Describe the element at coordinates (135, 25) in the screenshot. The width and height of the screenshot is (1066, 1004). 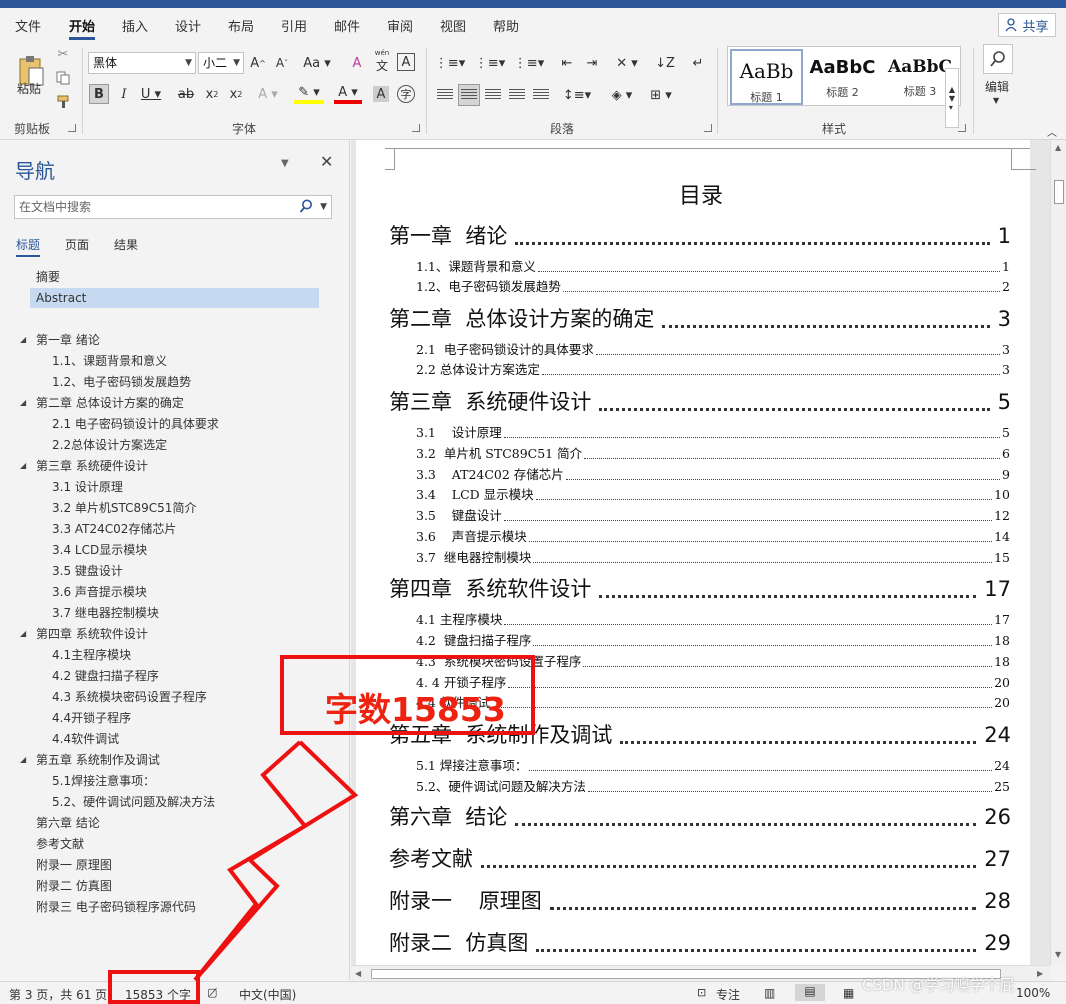
I see `tab-insert: 插入` at that location.